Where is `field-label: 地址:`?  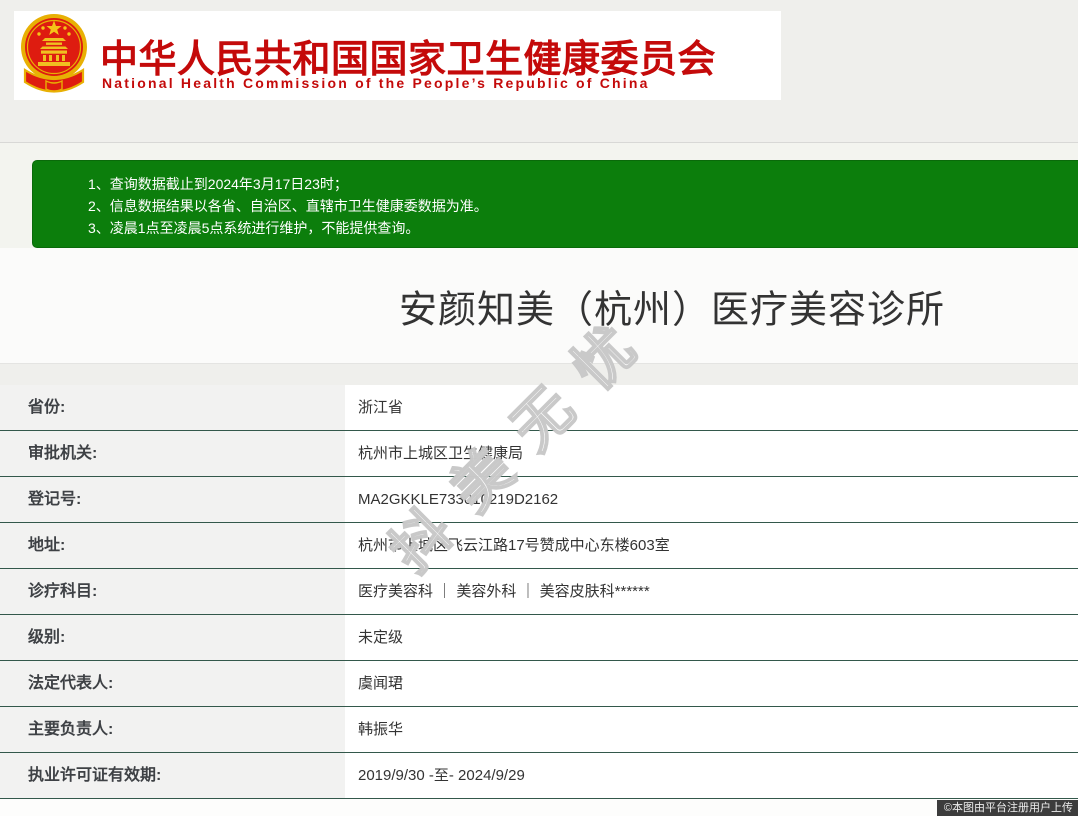
field-label: 地址: is located at coordinates (172, 545).